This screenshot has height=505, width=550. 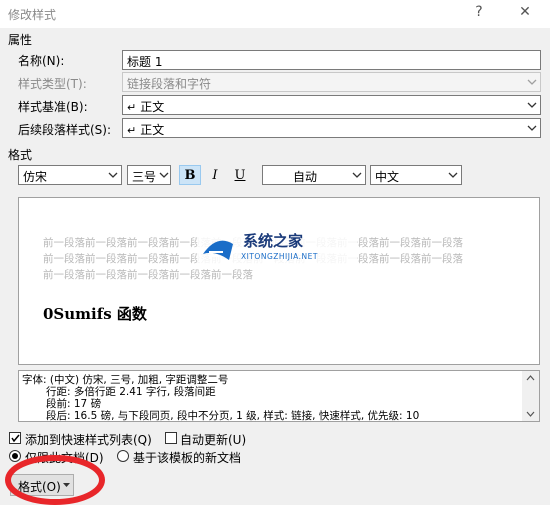 I want to click on font-color-value: 自动, so click(x=305, y=177).